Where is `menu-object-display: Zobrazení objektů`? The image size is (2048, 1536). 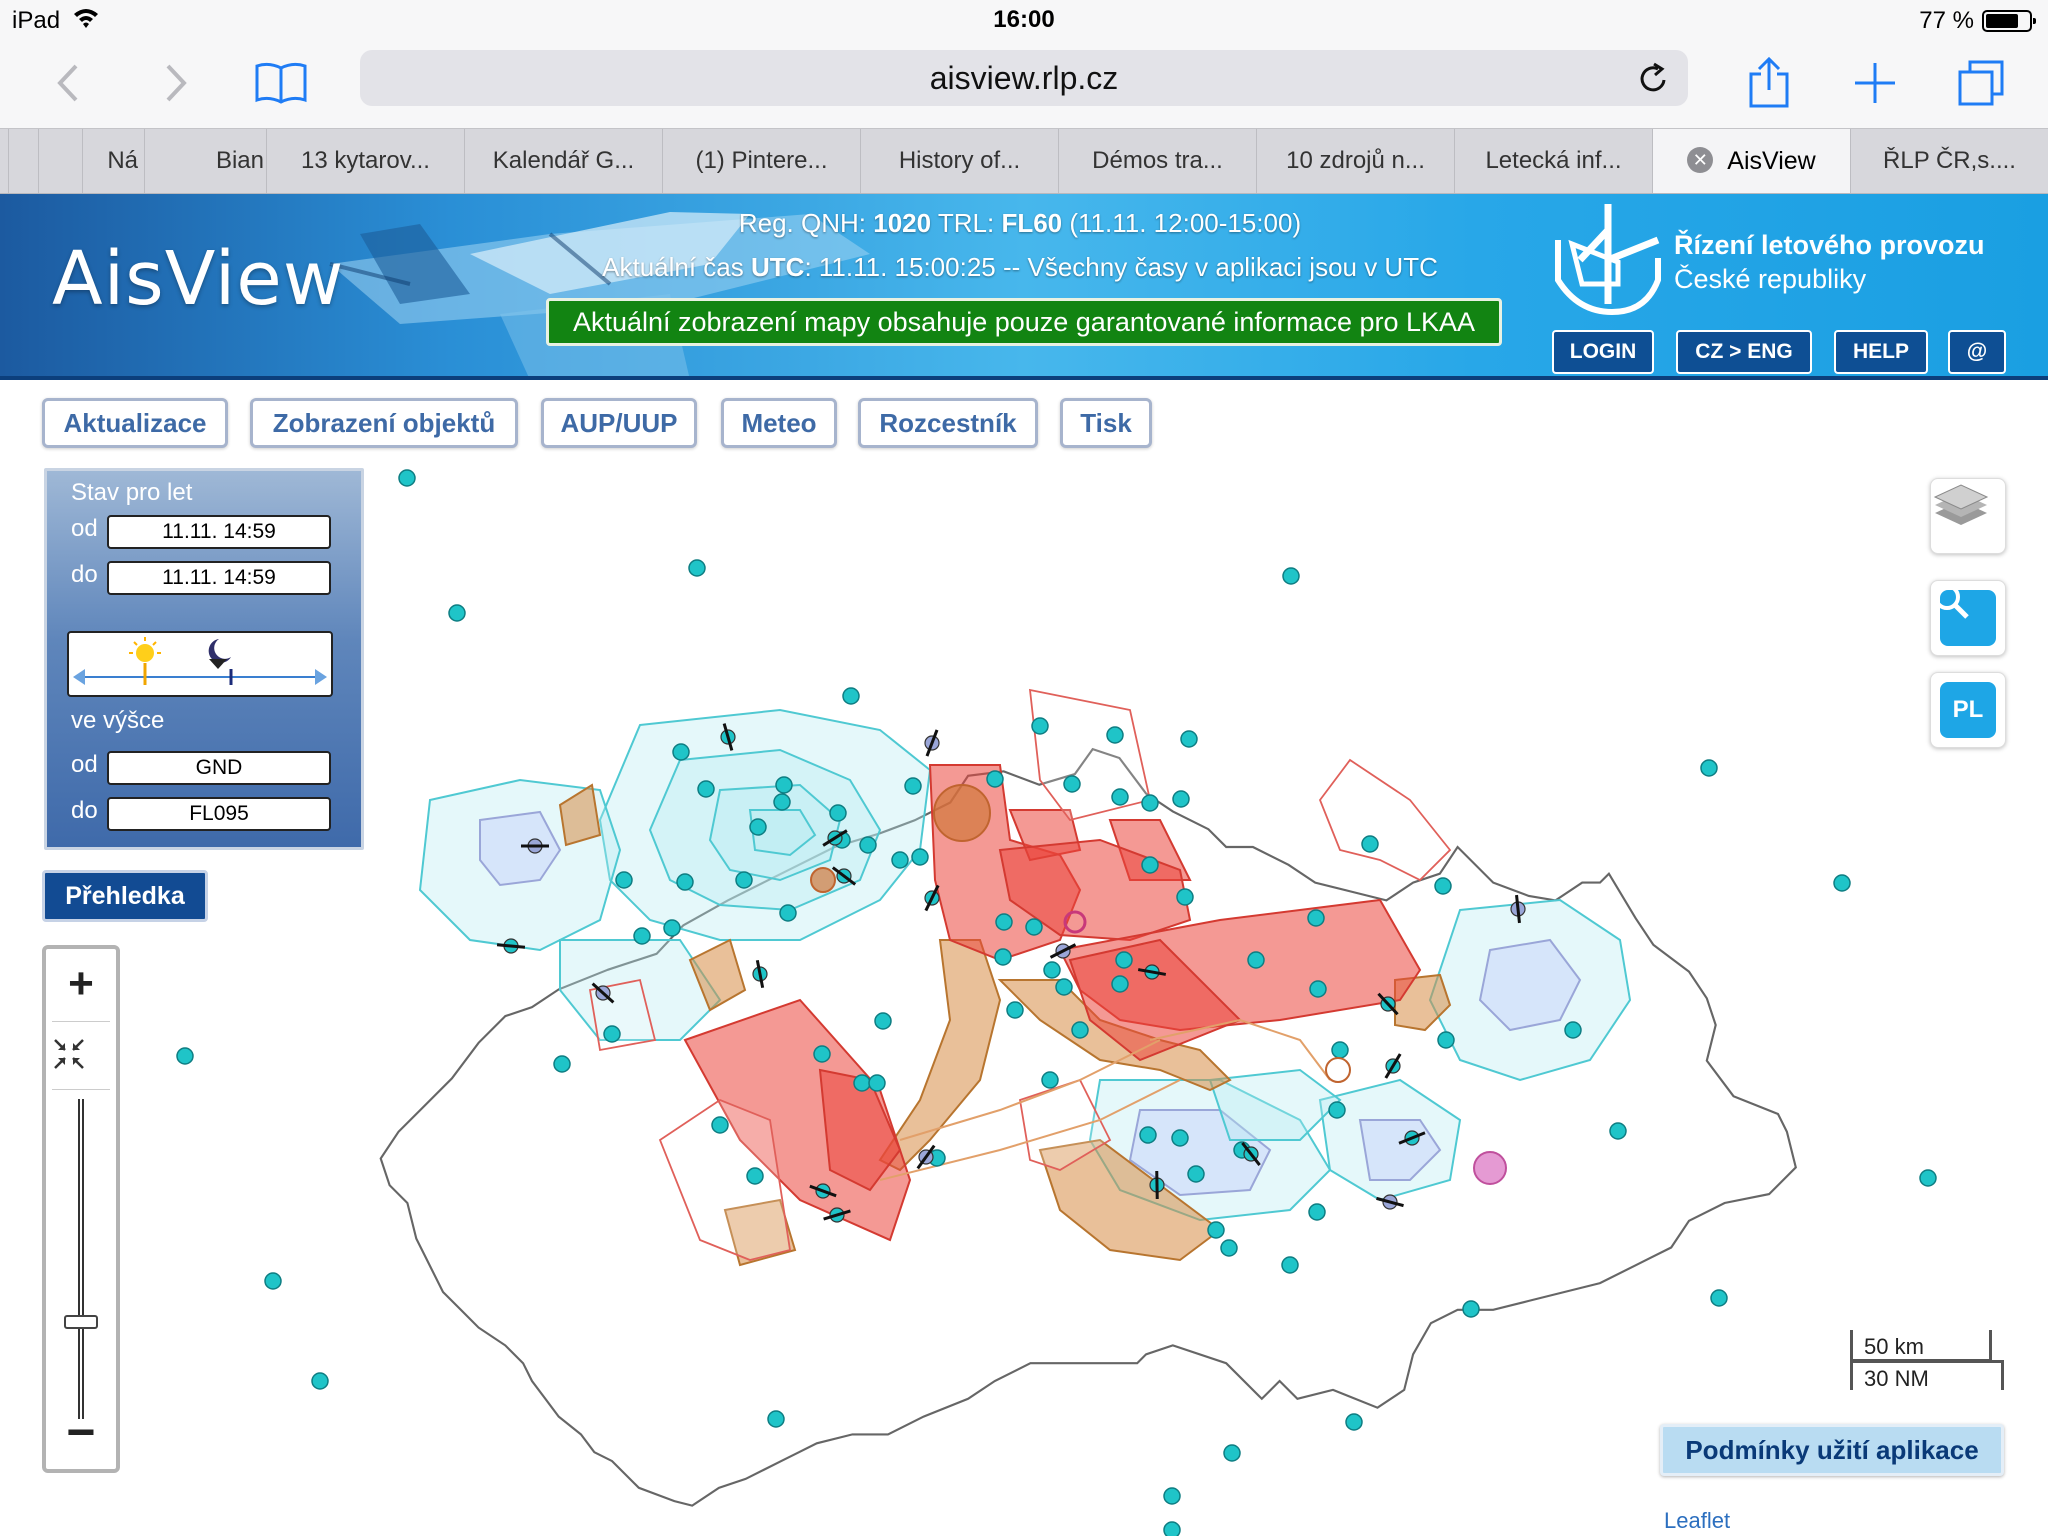 menu-object-display: Zobrazení objektů is located at coordinates (384, 423).